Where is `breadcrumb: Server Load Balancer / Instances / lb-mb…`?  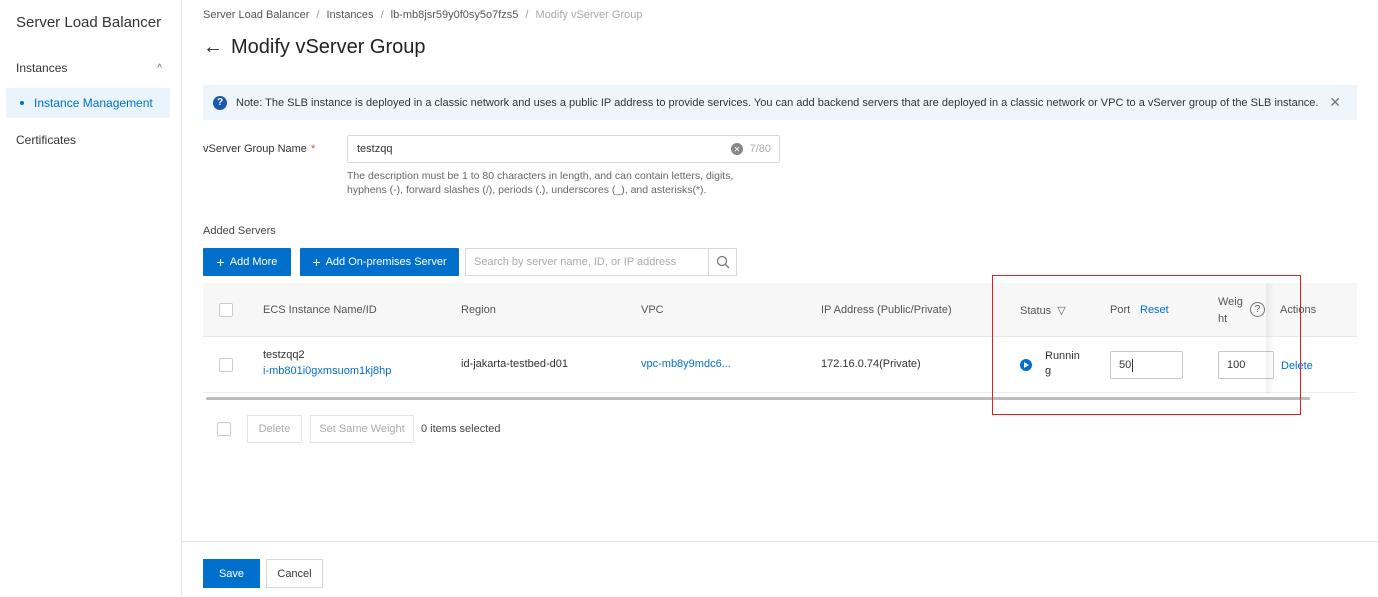 breadcrumb: Server Load Balancer / Instances / lb-mb… is located at coordinates (422, 15).